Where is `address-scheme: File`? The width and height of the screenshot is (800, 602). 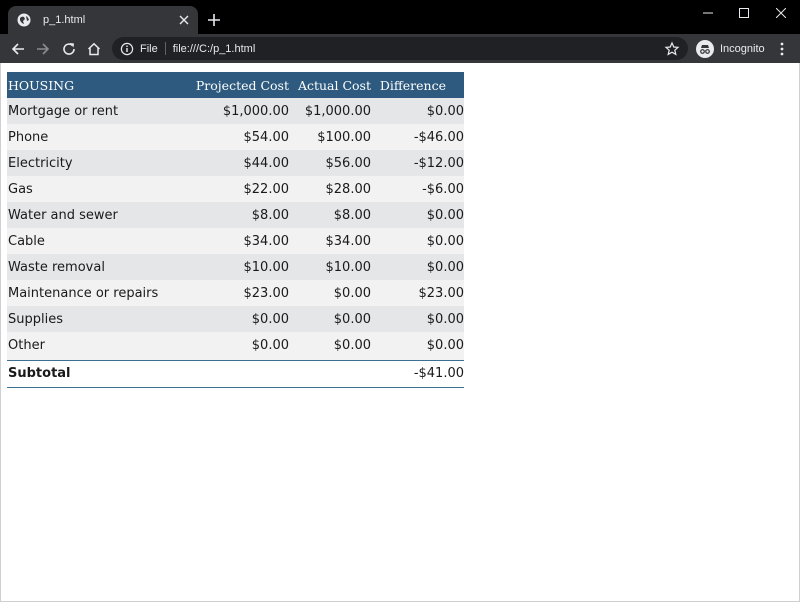
address-scheme: File is located at coordinates (149, 48).